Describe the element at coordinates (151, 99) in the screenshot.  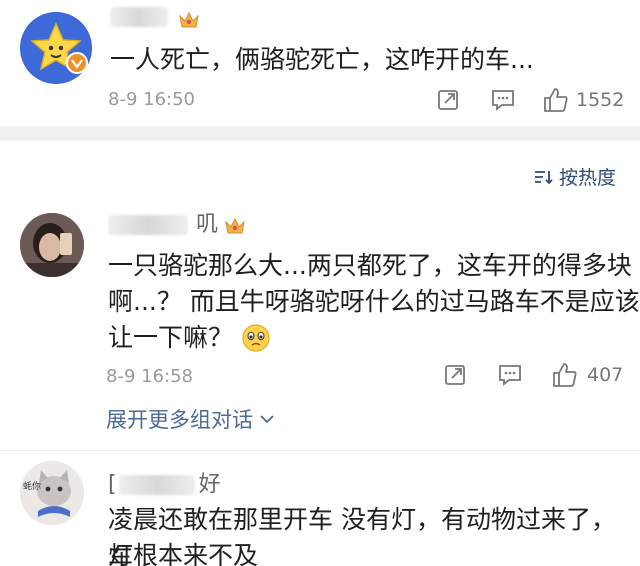
I see `post-timestamp: 8-9 16:50` at that location.